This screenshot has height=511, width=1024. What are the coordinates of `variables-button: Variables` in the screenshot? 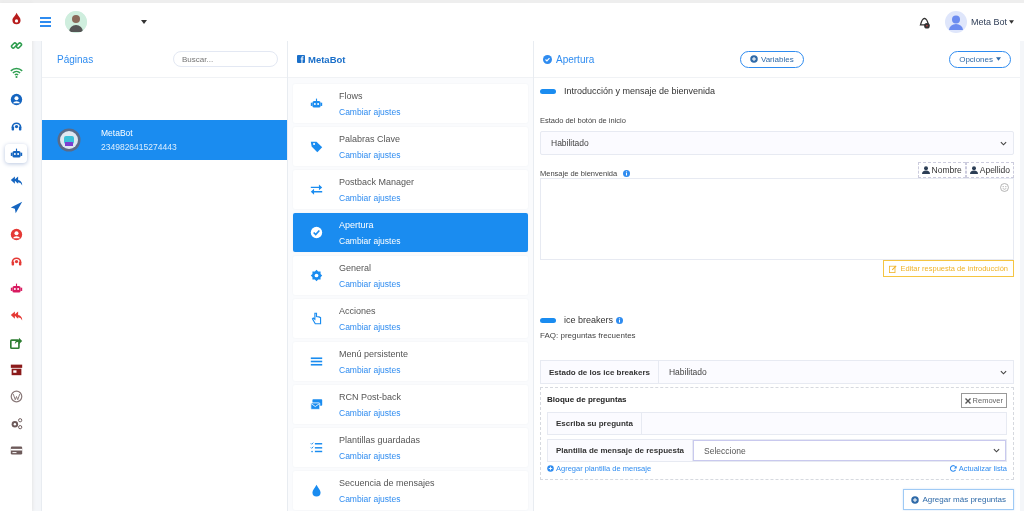 It's located at (771, 59).